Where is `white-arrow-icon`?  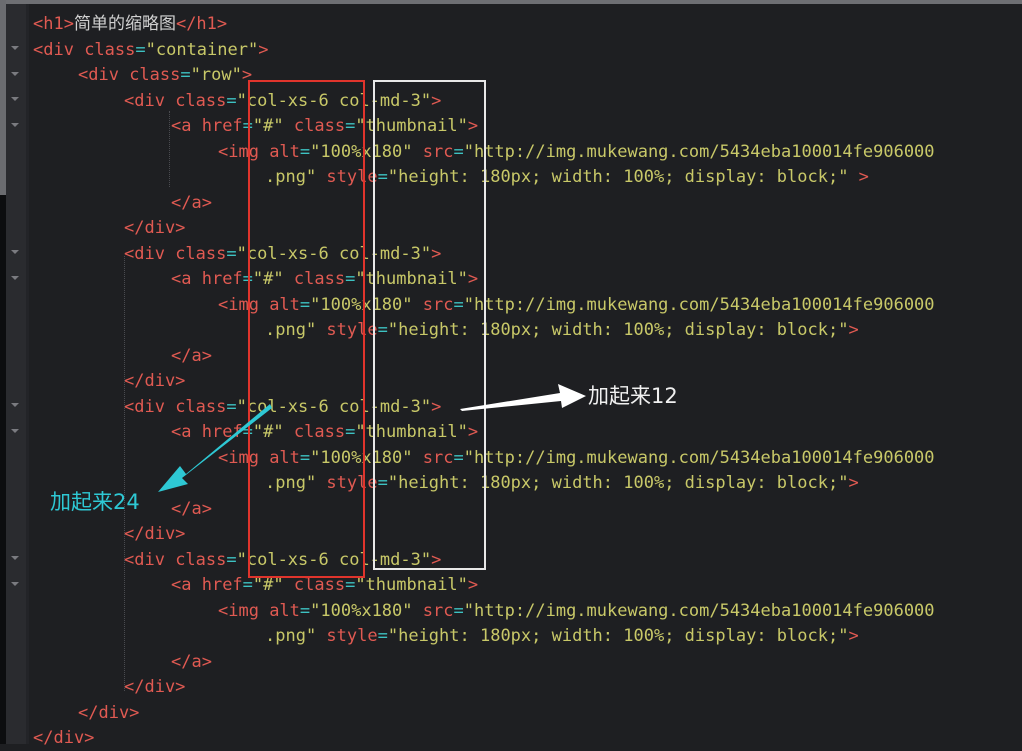 white-arrow-icon is located at coordinates (523, 397).